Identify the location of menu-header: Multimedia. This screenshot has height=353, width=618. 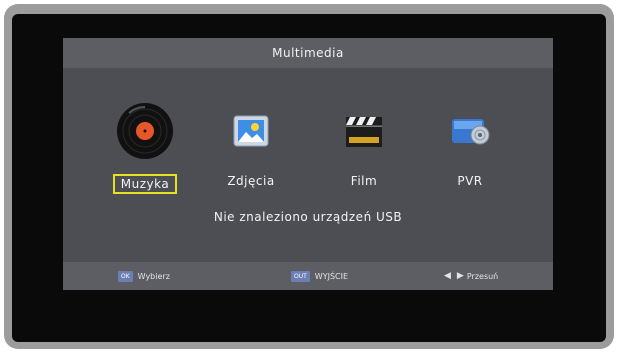
(308, 53).